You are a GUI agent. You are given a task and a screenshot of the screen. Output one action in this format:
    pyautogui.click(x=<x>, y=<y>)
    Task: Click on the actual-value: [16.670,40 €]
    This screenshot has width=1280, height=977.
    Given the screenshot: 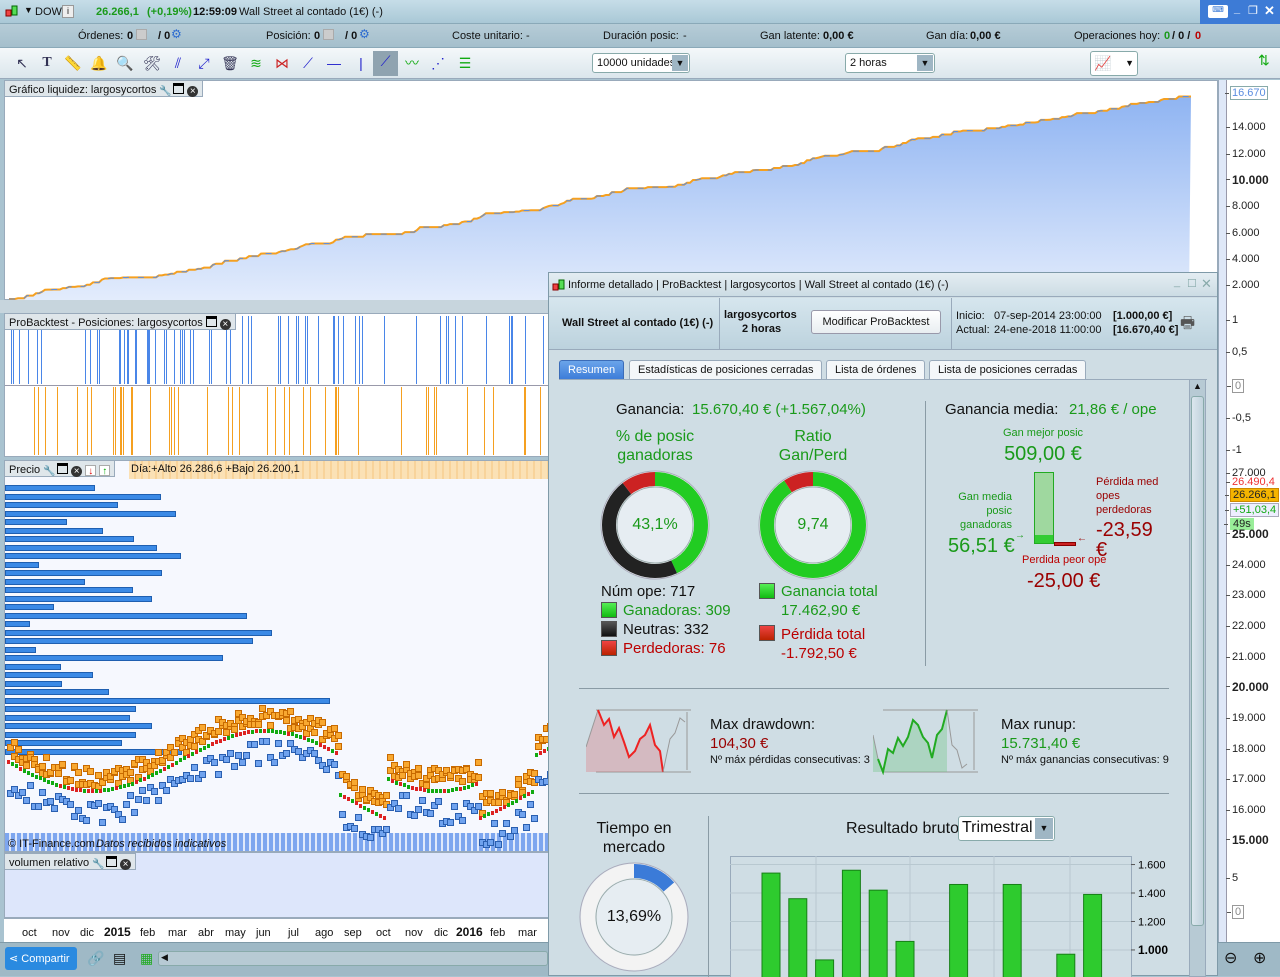 What is the action you would take?
    pyautogui.click(x=1145, y=330)
    